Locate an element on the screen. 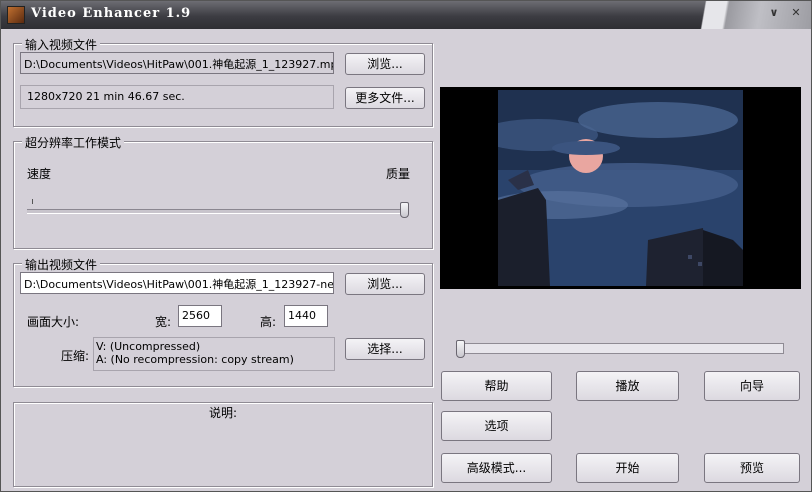 The image size is (812, 492). preview-button: 预览 is located at coordinates (752, 468).